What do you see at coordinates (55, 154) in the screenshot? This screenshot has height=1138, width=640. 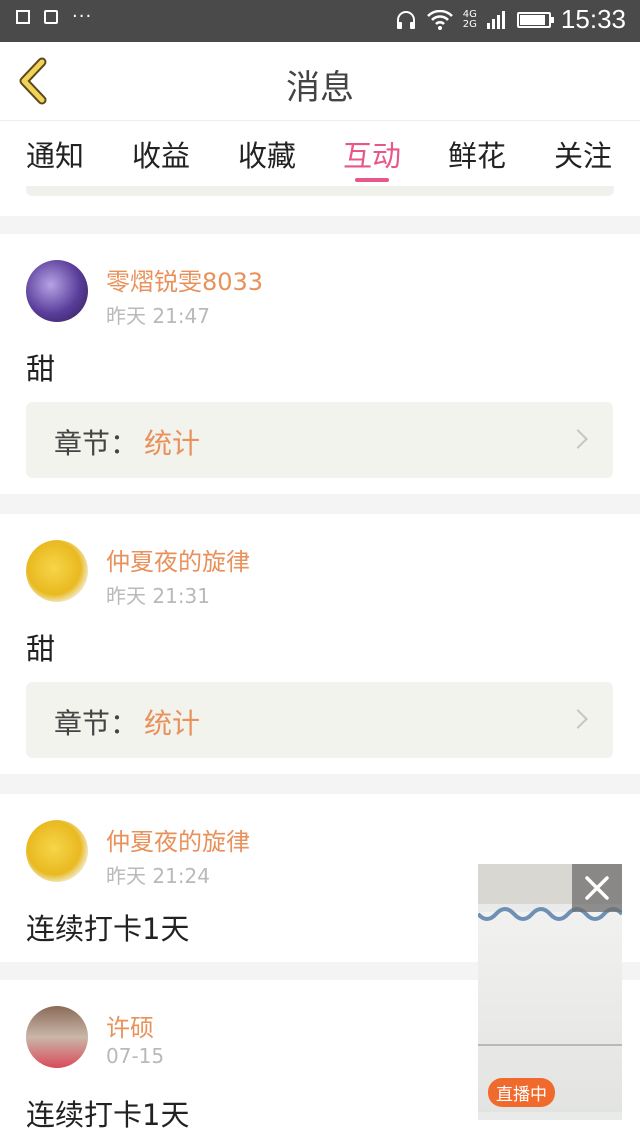 I see `tab-notifications: 通知` at bounding box center [55, 154].